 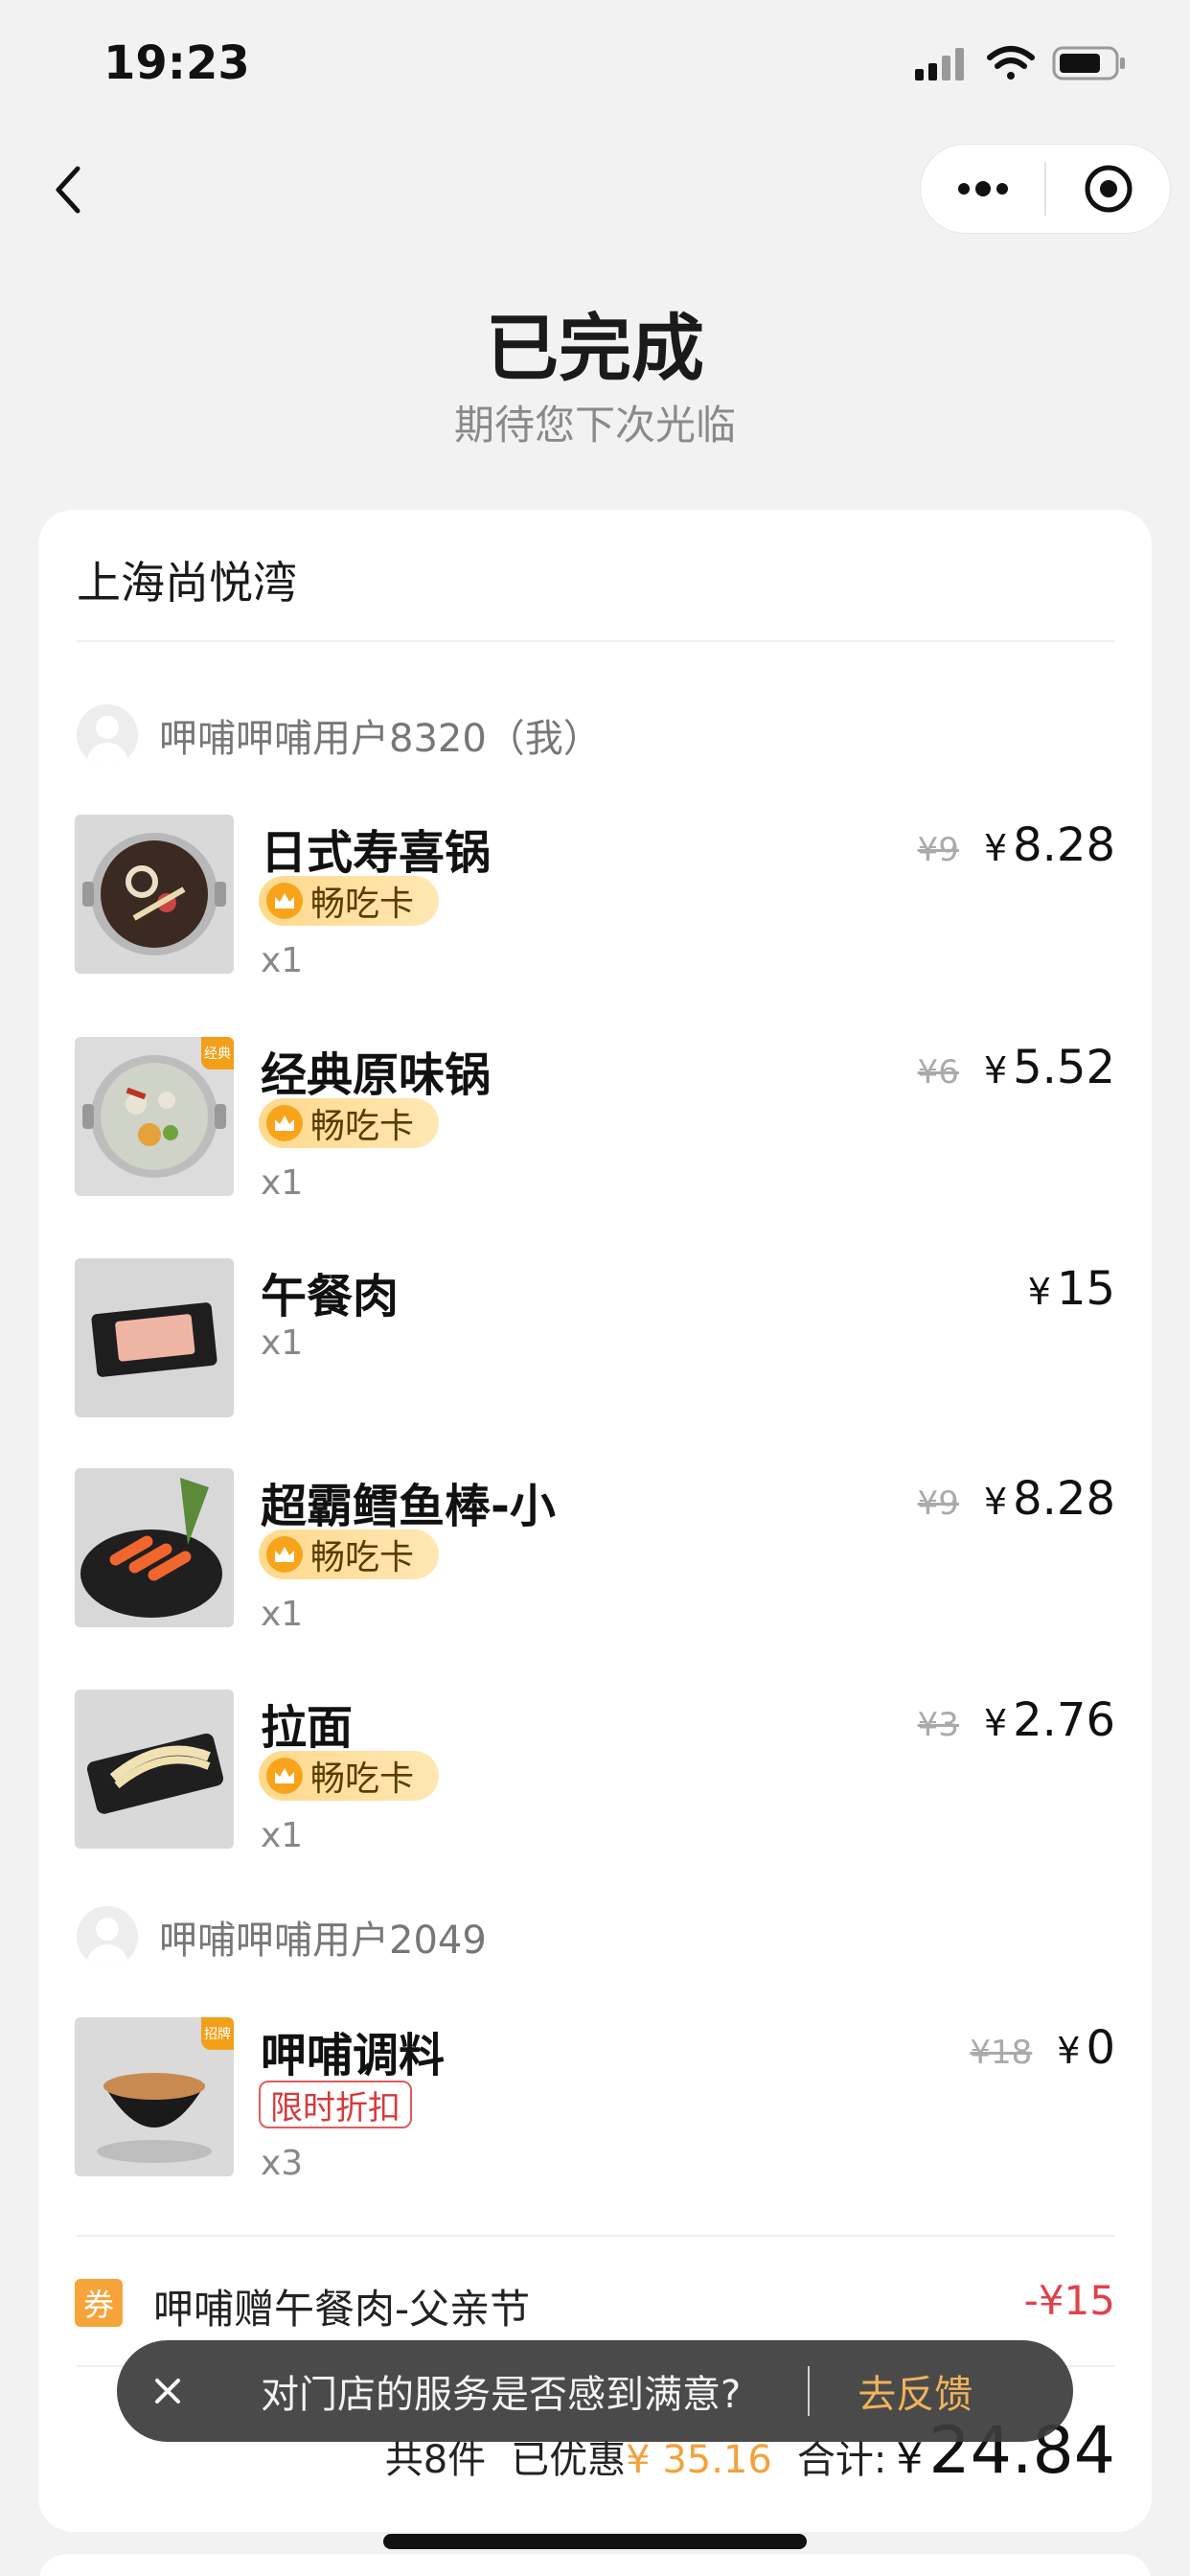 What do you see at coordinates (331, 1296) in the screenshot?
I see `item-name: 午餐肉` at bounding box center [331, 1296].